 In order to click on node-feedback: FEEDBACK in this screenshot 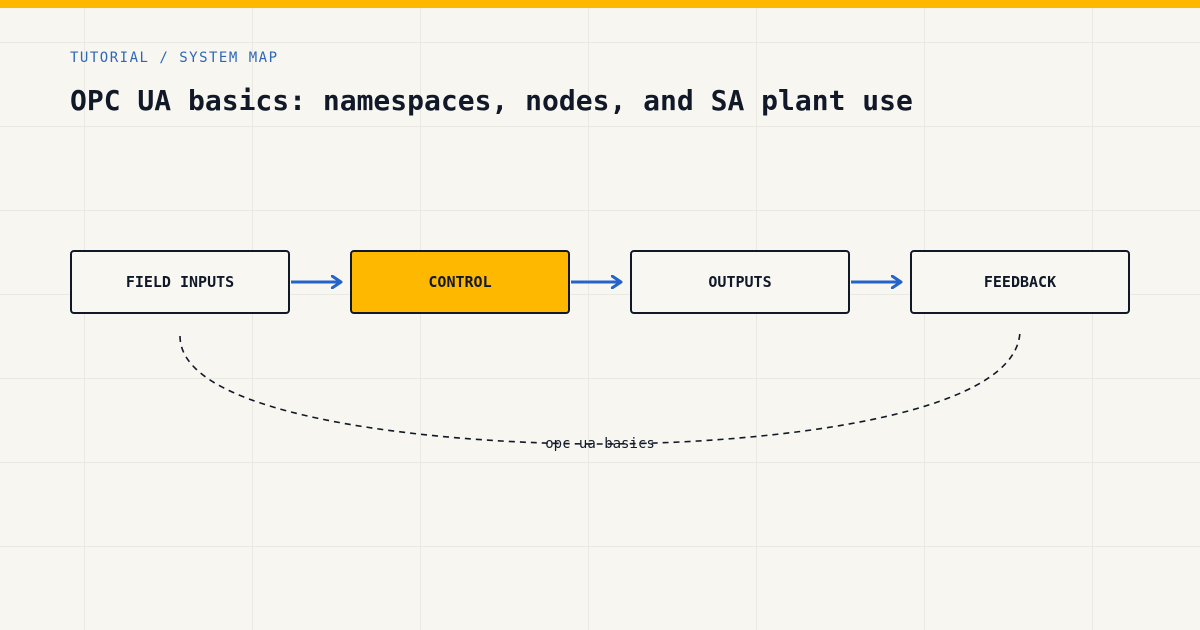, I will do `click(1020, 282)`.